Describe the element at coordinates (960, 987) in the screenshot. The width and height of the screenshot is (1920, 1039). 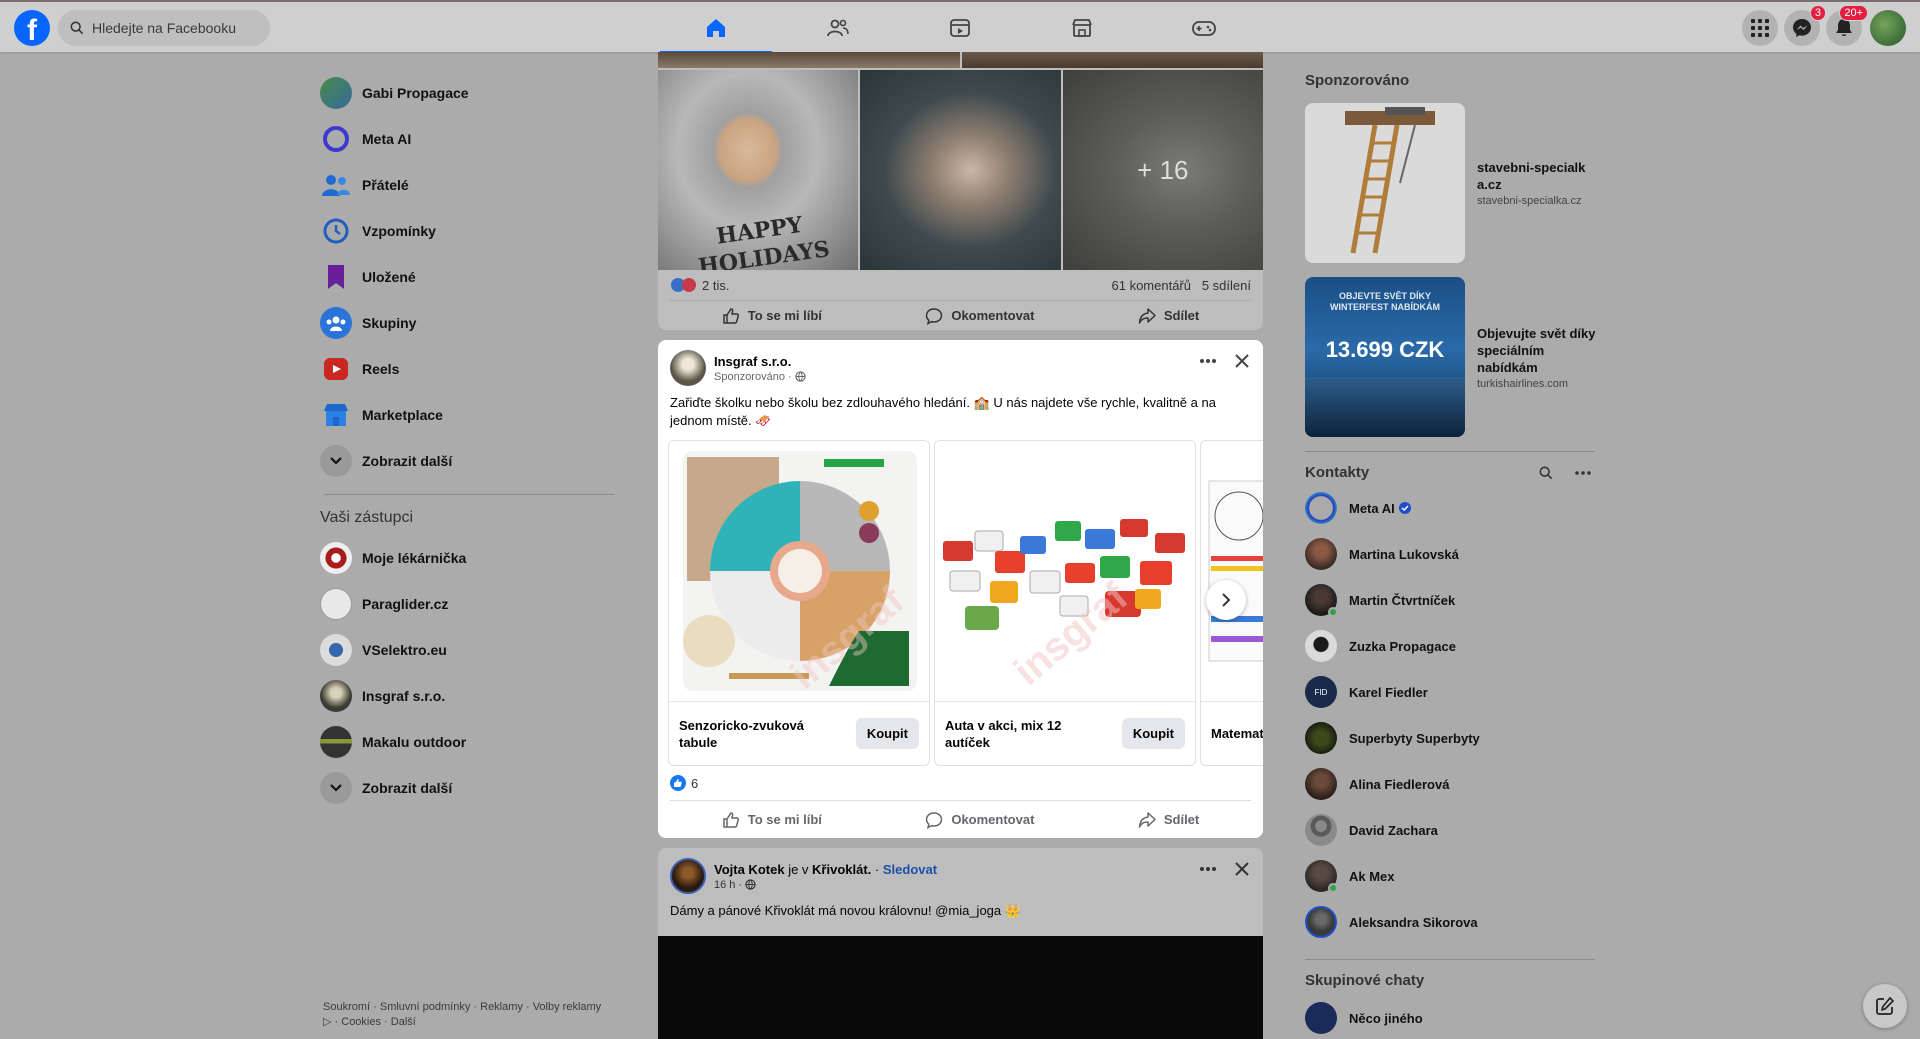
I see `post-video` at that location.